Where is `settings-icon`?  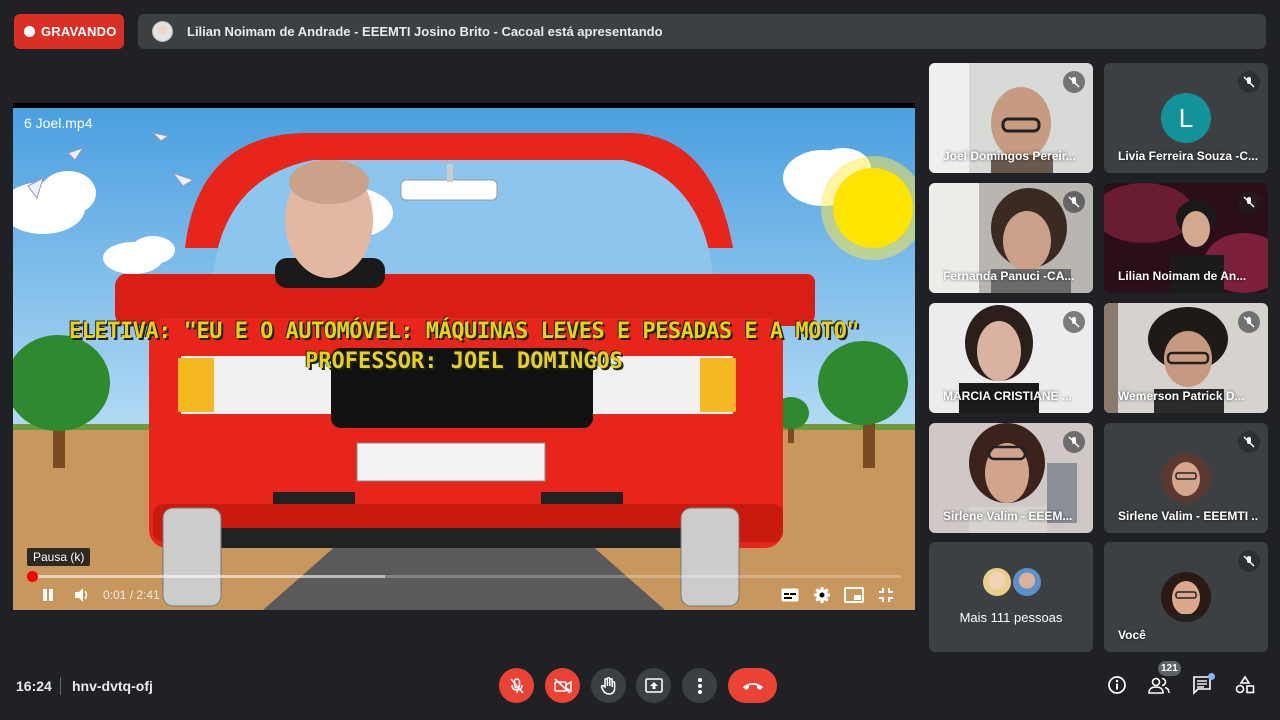
settings-icon is located at coordinates (822, 595).